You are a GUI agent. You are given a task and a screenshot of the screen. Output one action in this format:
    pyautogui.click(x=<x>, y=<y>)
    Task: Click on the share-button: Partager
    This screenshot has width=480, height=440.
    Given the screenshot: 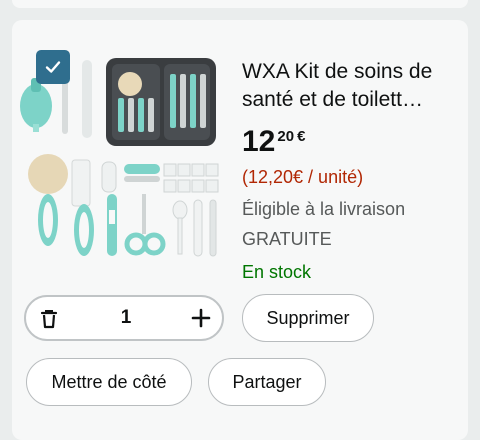 What is the action you would take?
    pyautogui.click(x=267, y=382)
    